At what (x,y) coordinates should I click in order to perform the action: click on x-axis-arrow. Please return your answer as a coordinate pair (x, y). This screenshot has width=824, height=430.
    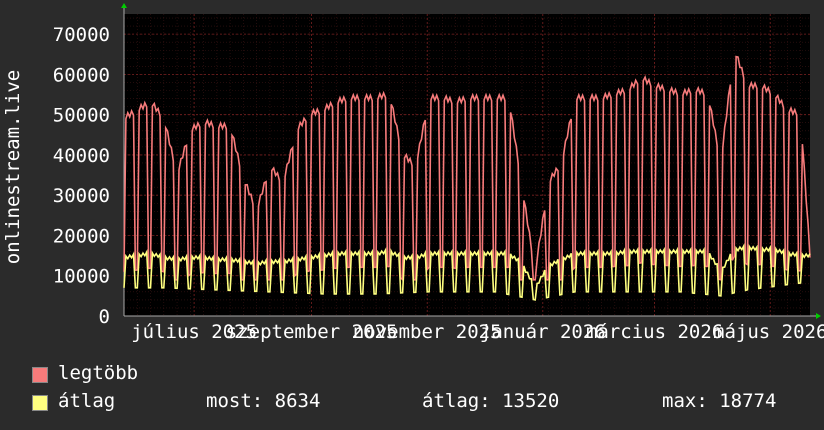
    Looking at the image, I should click on (818, 316).